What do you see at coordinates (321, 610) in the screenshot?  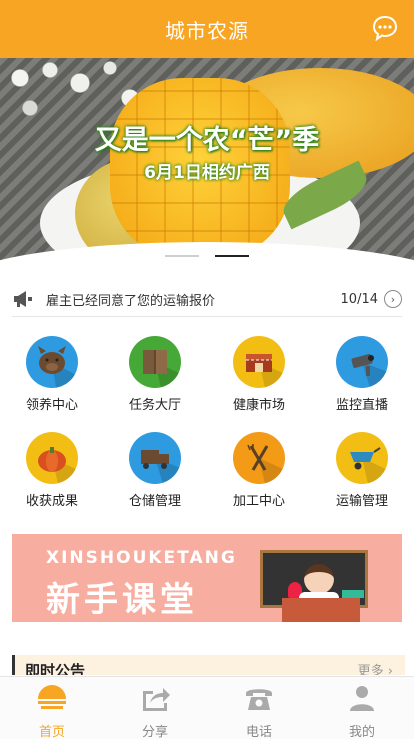 I see `desk-illustration` at bounding box center [321, 610].